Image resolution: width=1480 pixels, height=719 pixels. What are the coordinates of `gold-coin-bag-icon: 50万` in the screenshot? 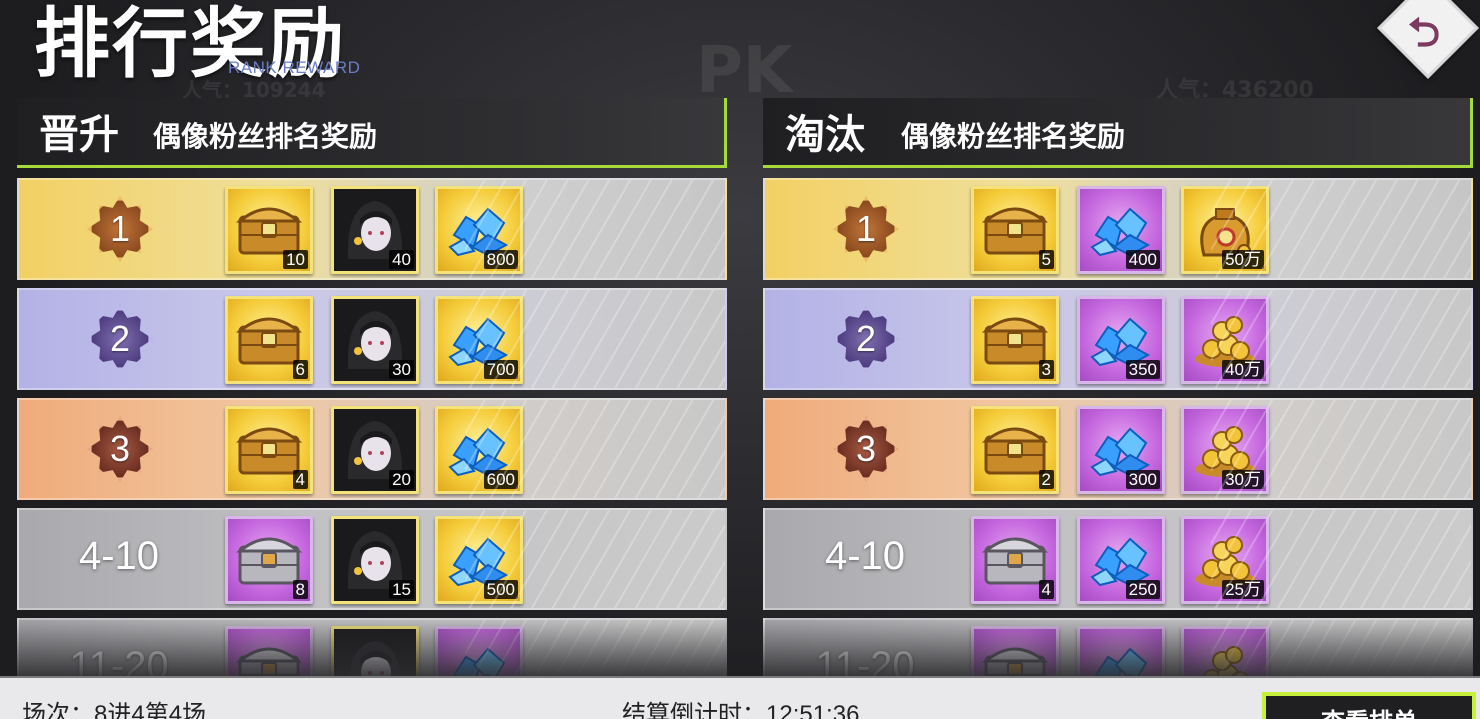 It's located at (1225, 230).